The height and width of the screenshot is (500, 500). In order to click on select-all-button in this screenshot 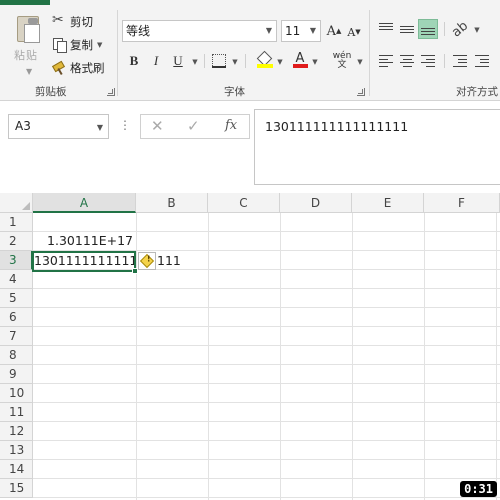, I will do `click(16, 203)`.